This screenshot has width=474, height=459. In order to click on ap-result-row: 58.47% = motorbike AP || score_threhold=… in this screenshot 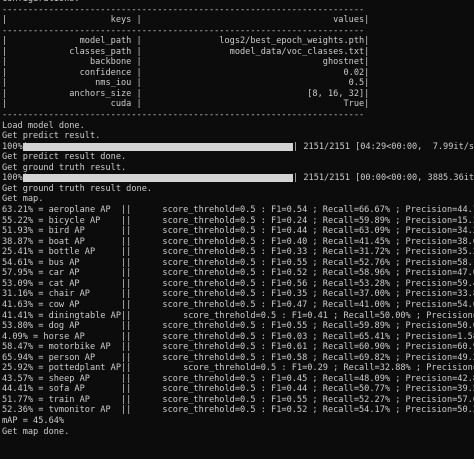, I will do `click(238, 347)`.